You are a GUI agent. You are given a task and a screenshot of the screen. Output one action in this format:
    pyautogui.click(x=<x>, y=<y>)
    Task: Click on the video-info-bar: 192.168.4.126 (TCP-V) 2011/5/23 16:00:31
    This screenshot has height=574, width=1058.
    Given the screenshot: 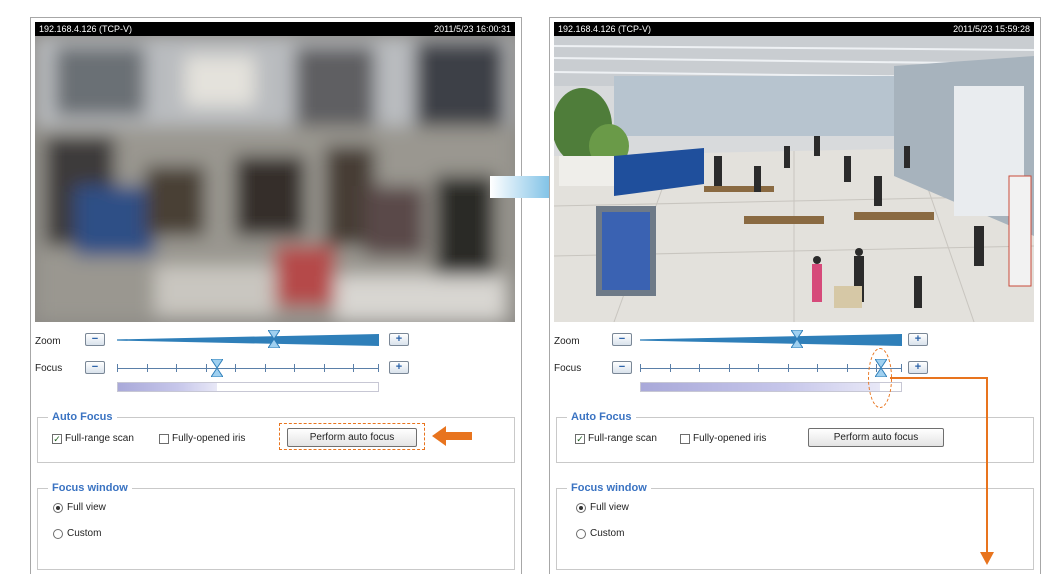 What is the action you would take?
    pyautogui.click(x=275, y=29)
    